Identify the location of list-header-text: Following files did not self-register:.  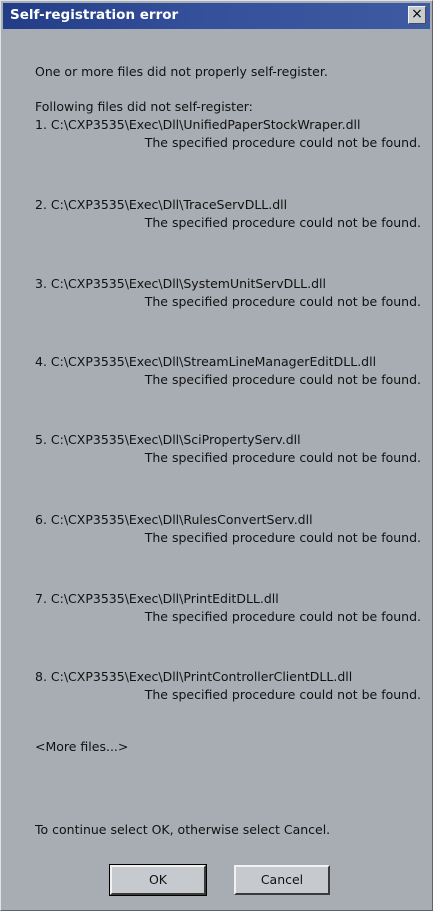
(144, 106).